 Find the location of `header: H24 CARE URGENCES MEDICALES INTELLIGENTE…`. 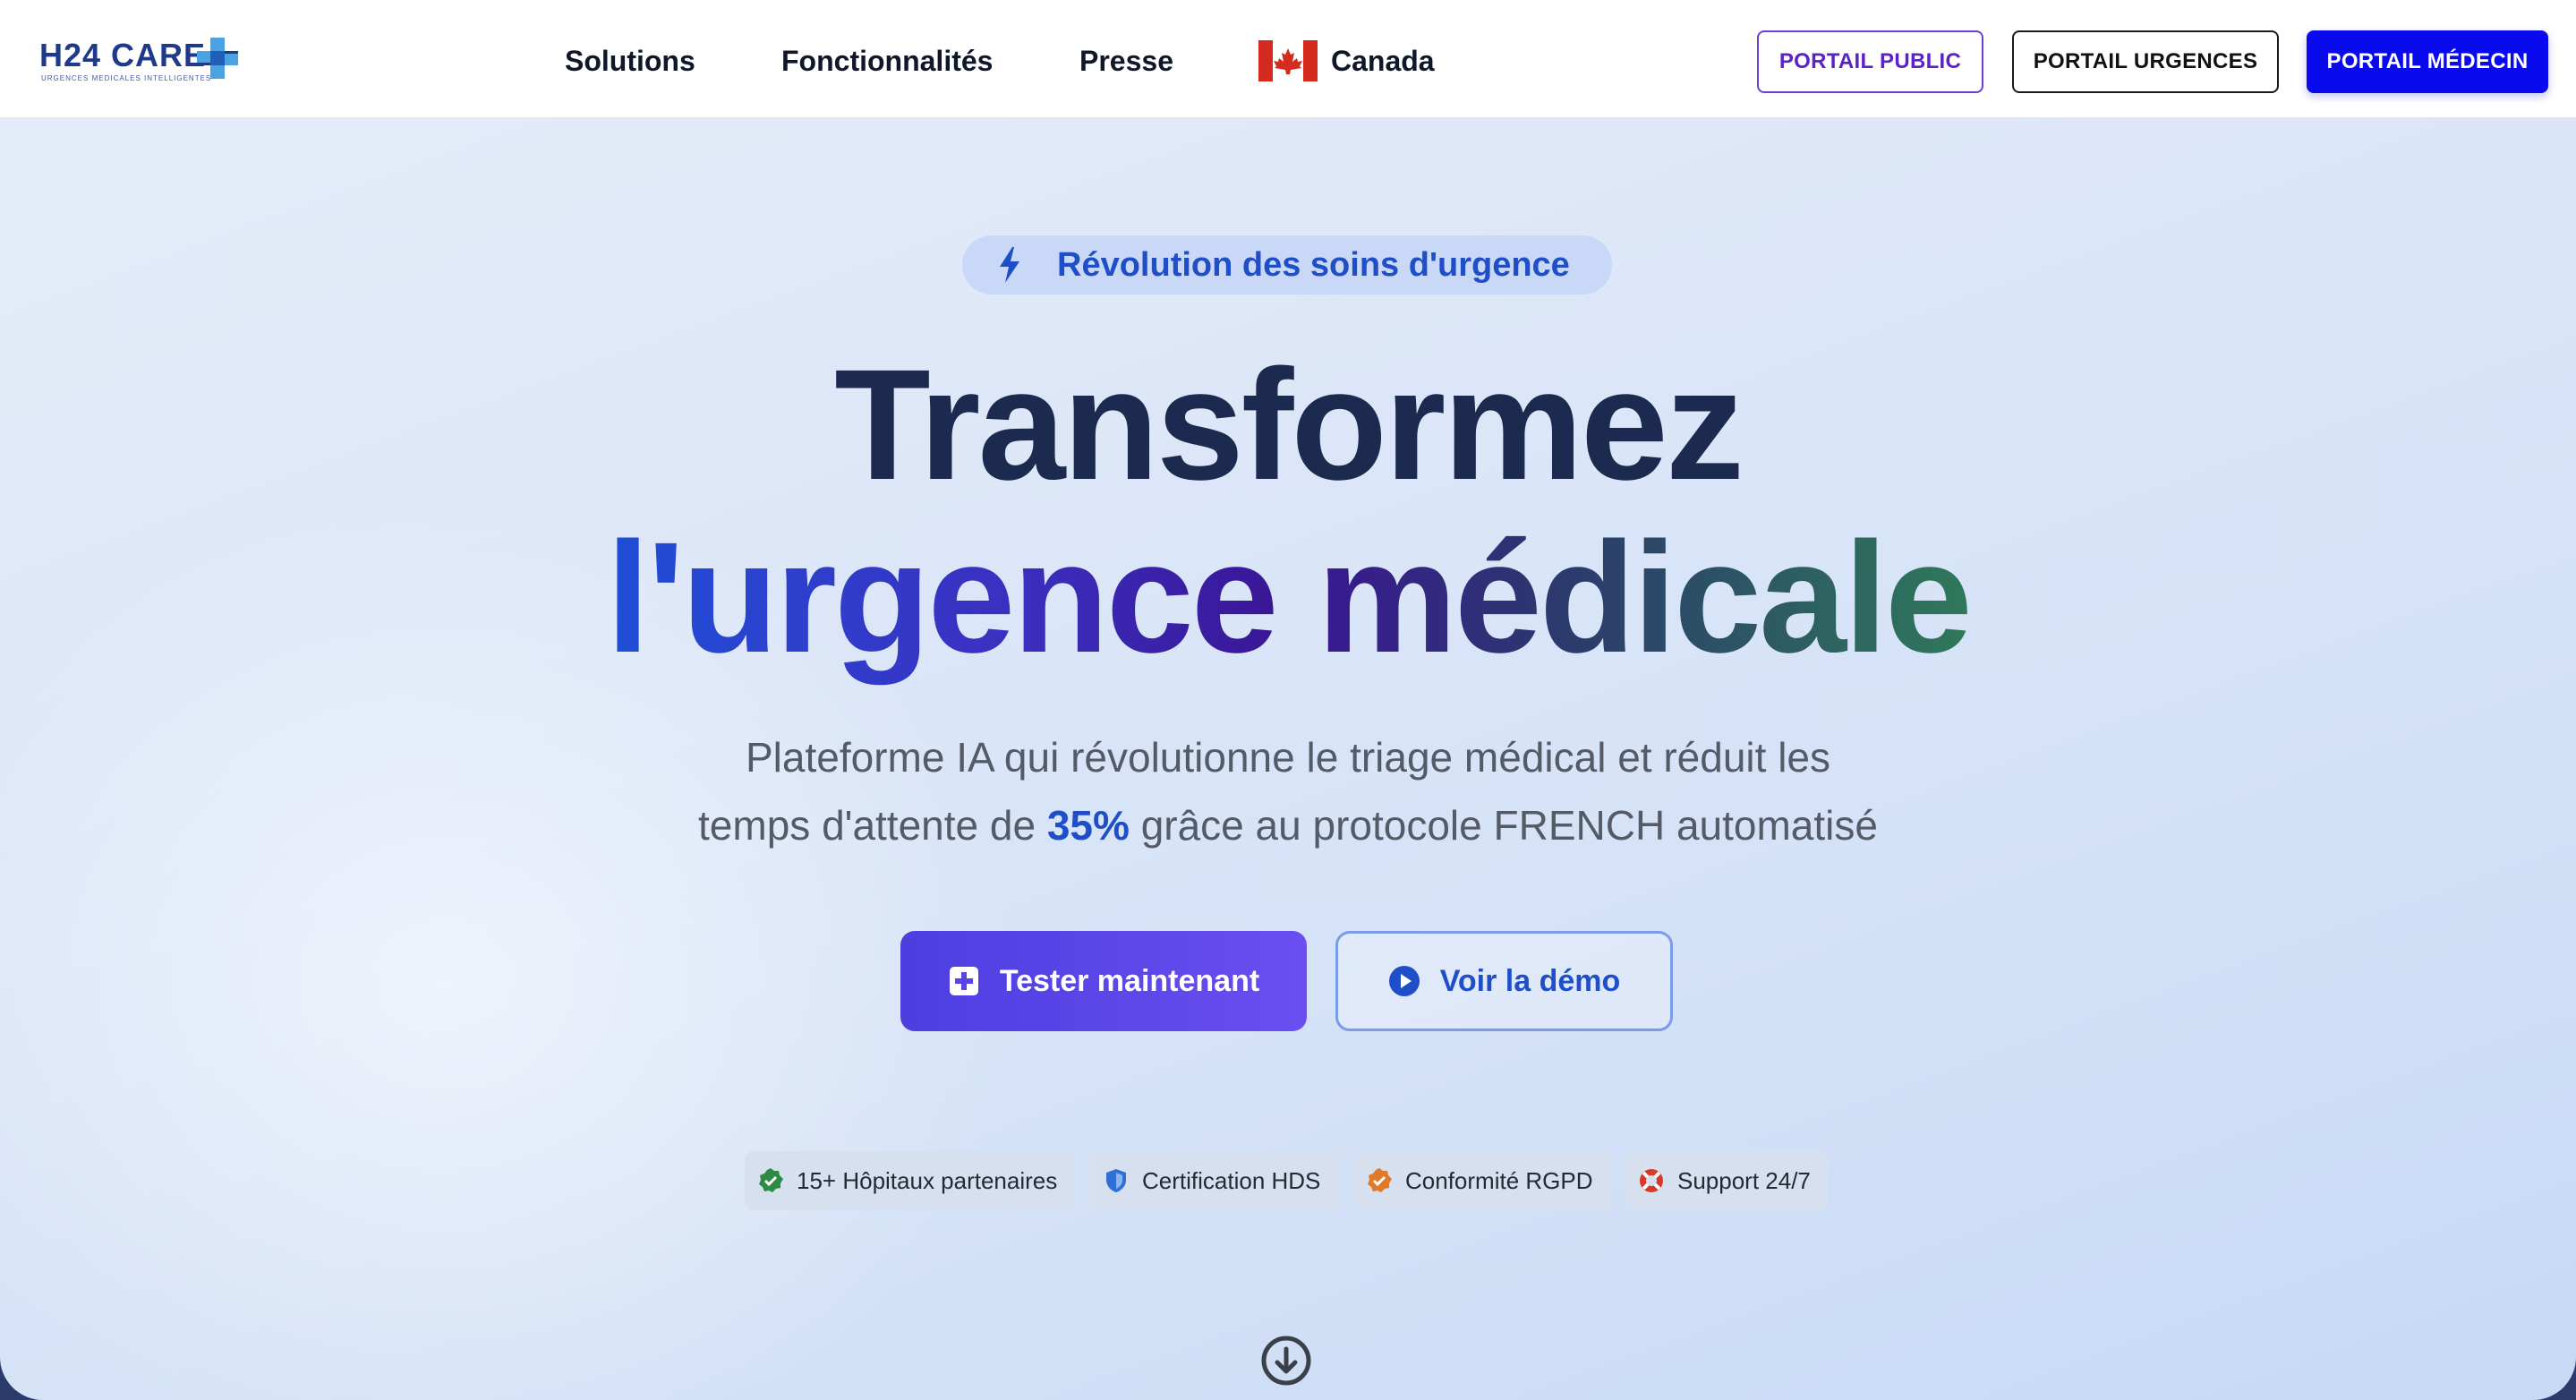

header: H24 CARE URGENCES MEDICALES INTELLIGENTE… is located at coordinates (1288, 59).